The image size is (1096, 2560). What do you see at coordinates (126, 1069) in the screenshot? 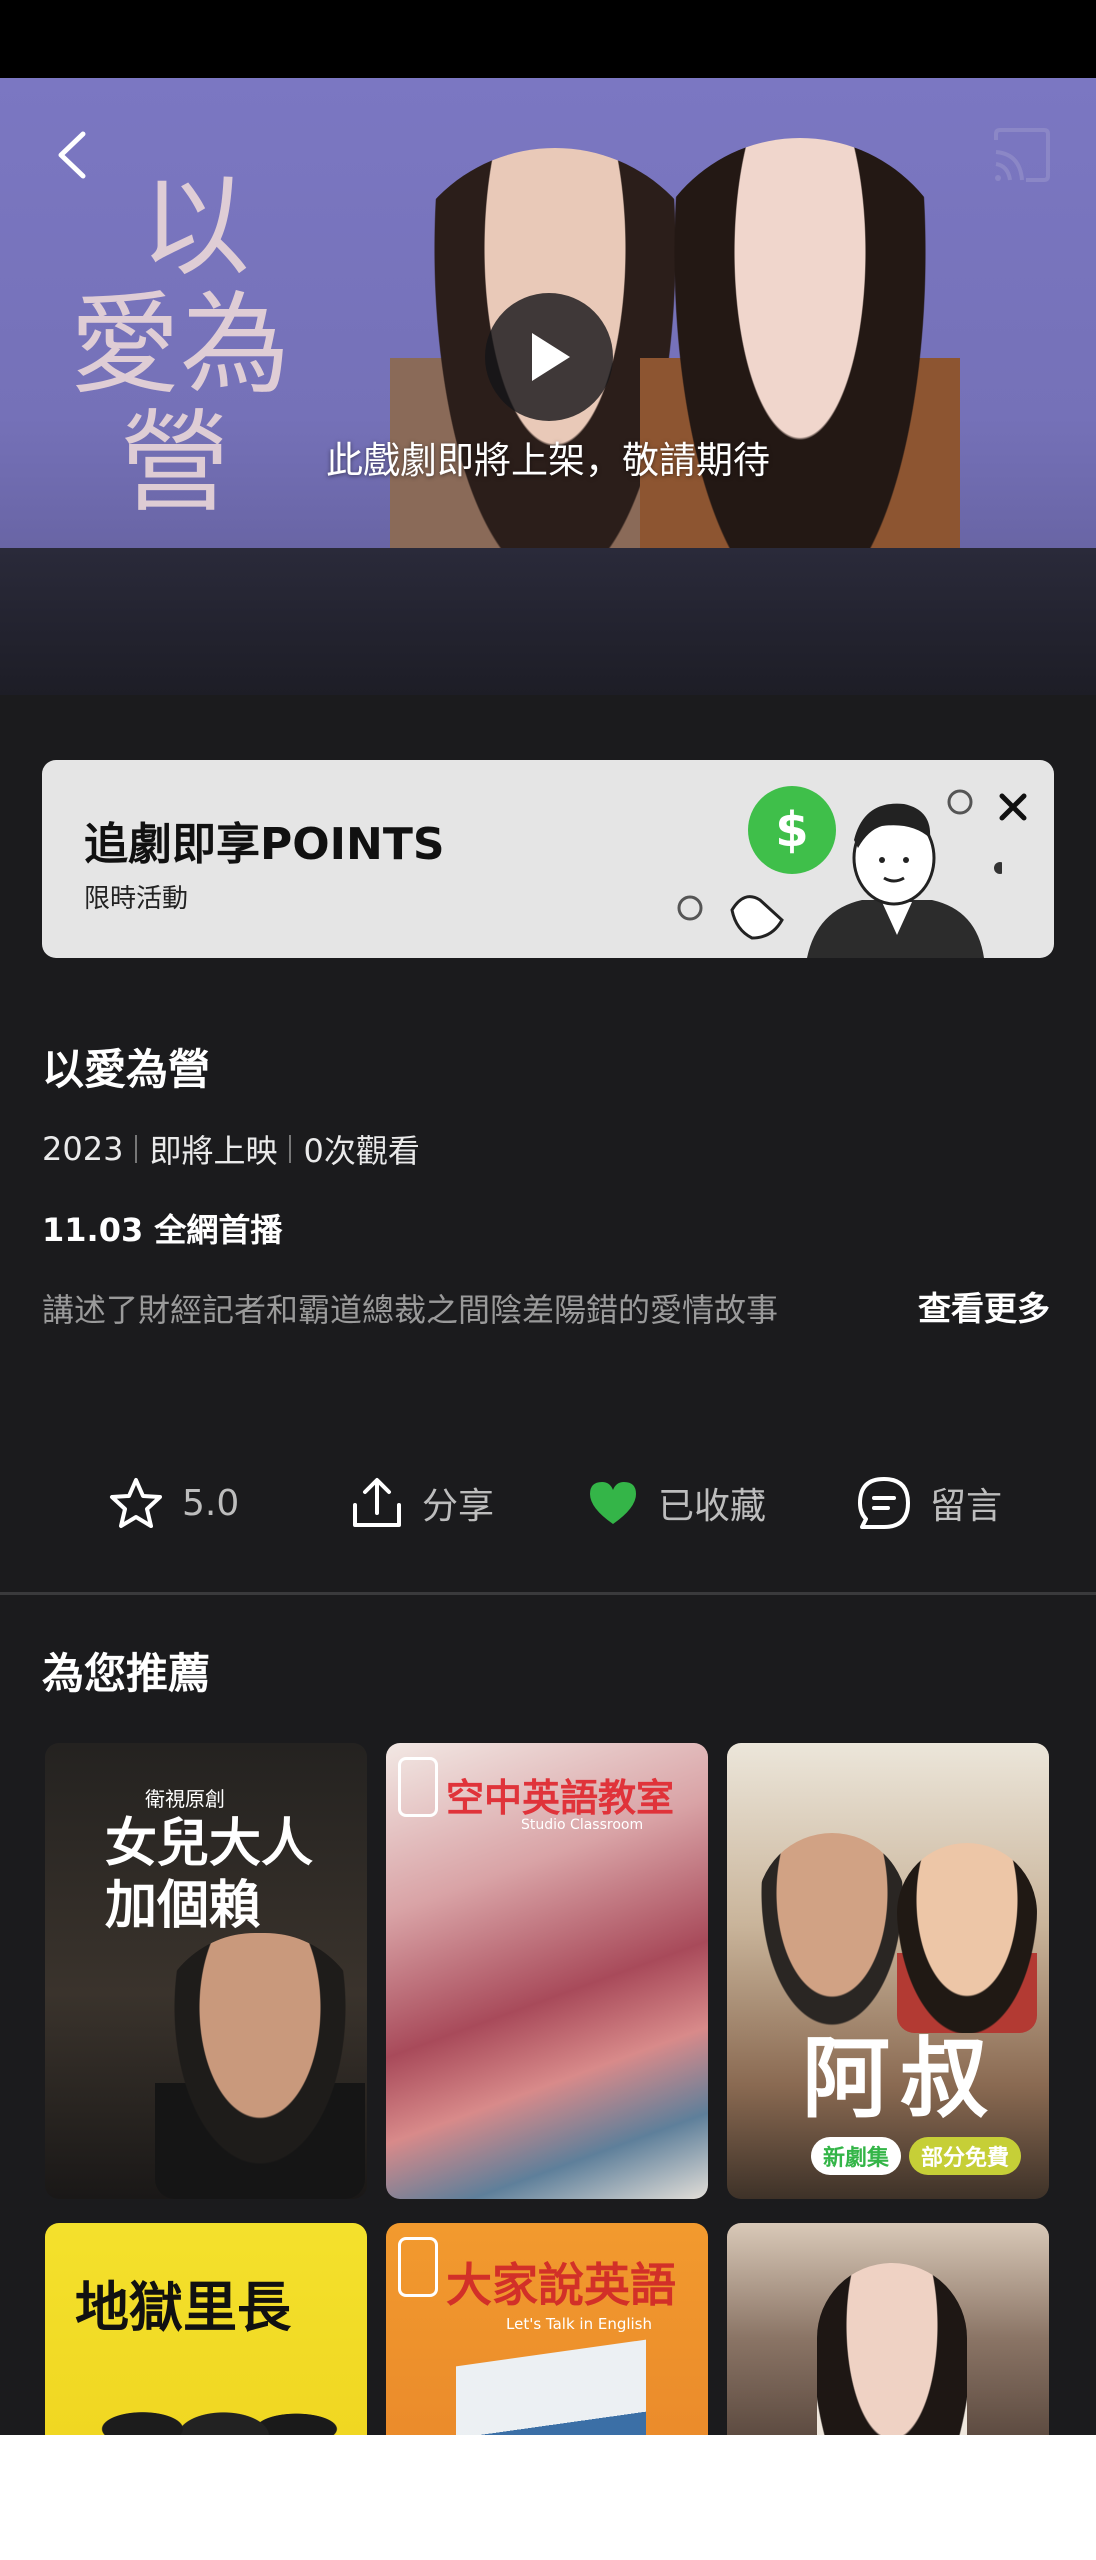
I see `show-title: 以愛為營` at bounding box center [126, 1069].